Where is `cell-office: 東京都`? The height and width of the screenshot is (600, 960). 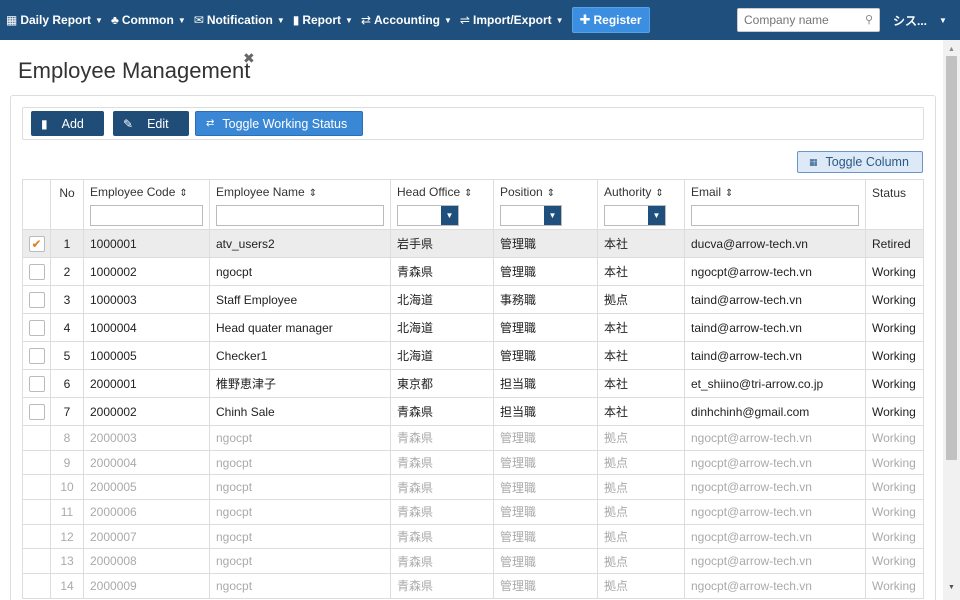 cell-office: 東京都 is located at coordinates (442, 383).